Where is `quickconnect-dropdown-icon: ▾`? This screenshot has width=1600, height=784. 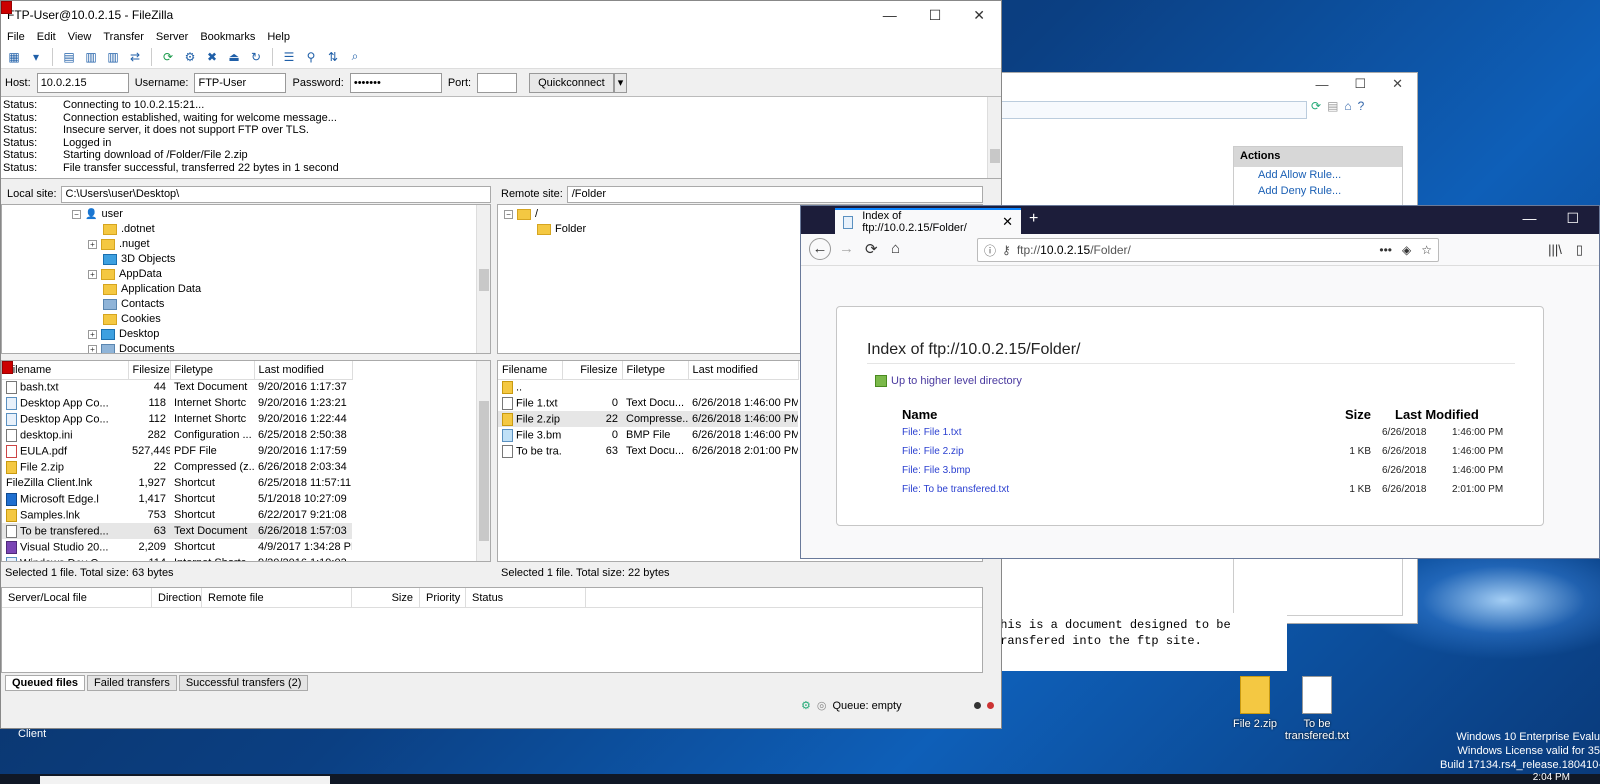
quickconnect-dropdown-icon: ▾ is located at coordinates (620, 82).